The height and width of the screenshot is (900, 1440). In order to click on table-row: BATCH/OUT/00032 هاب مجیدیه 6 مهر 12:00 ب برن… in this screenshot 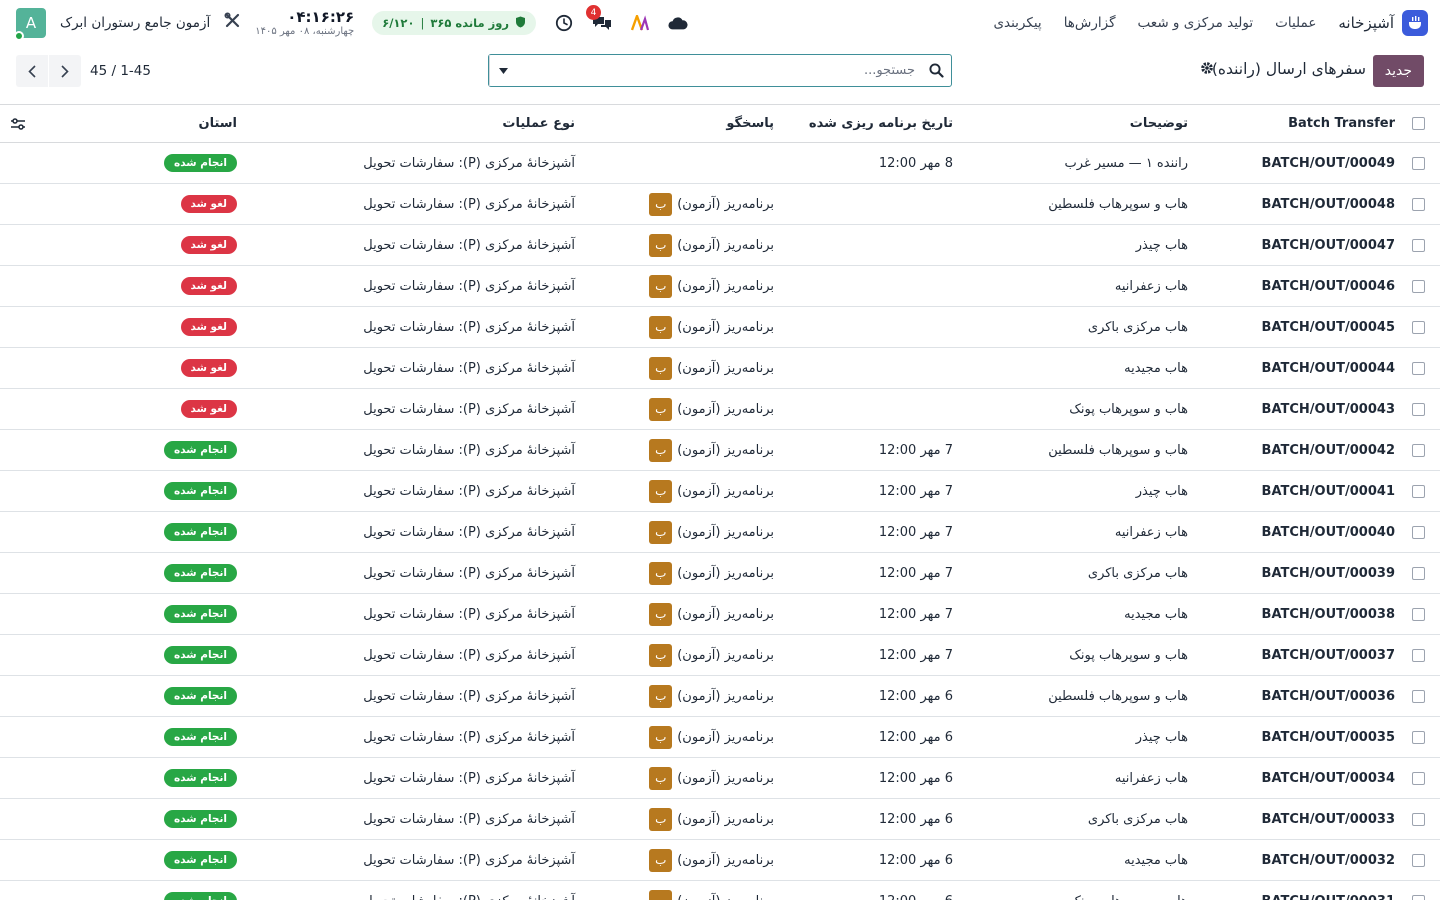, I will do `click(720, 860)`.